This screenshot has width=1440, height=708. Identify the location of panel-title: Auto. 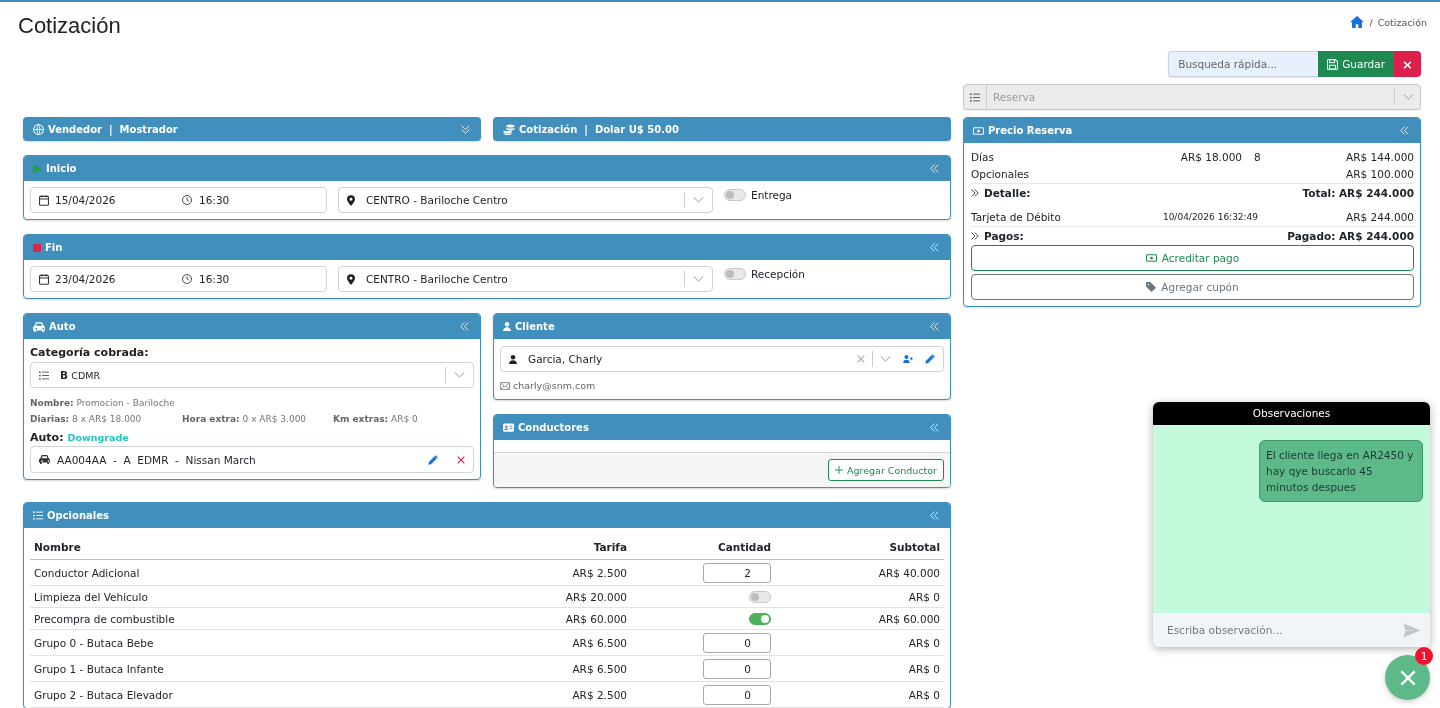
(63, 326).